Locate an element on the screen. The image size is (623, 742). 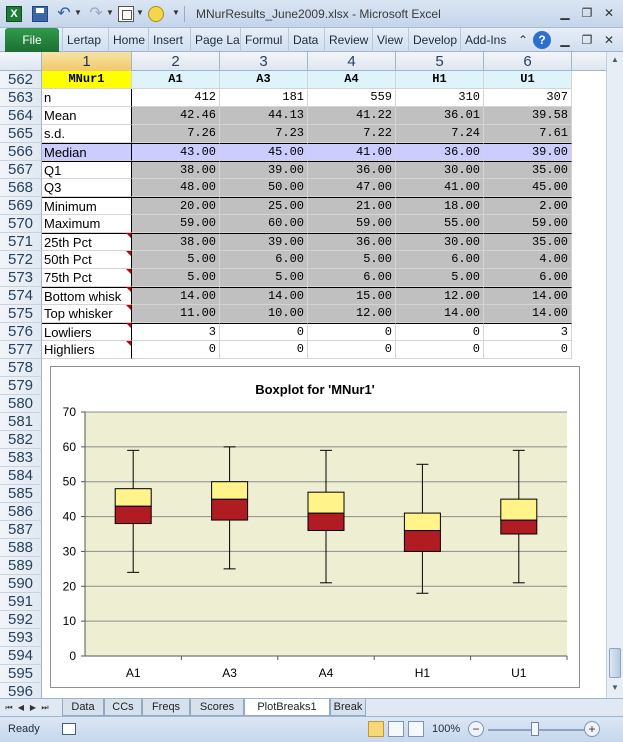
row-header: 568 is located at coordinates (21, 188).